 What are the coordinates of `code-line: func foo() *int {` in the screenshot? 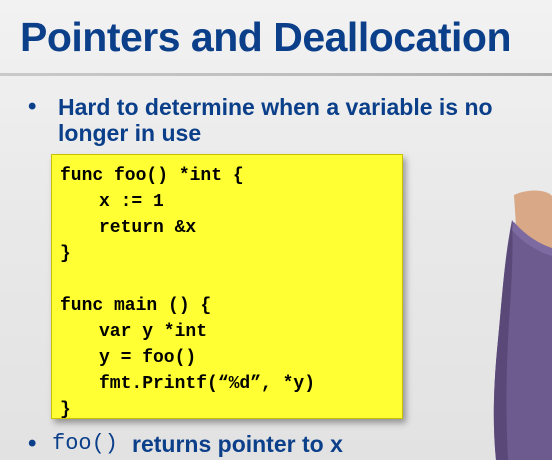 It's located at (152, 176).